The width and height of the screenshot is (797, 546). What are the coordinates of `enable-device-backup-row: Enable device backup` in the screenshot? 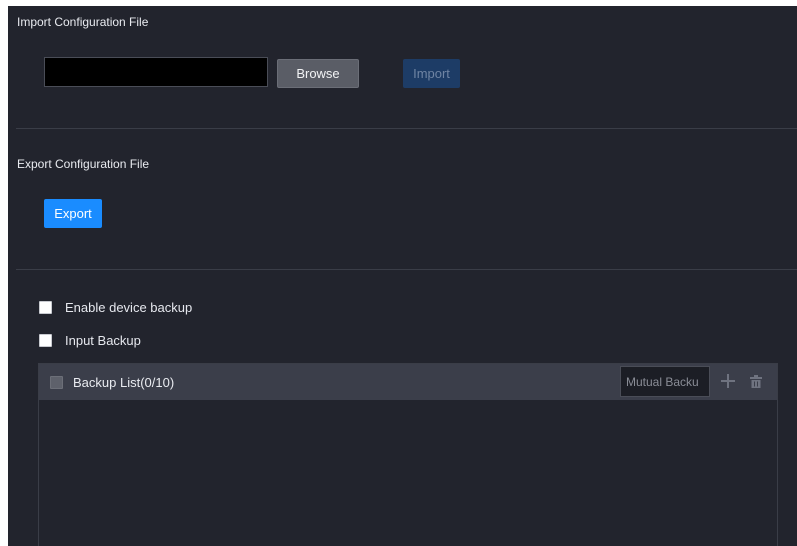 It's located at (115, 307).